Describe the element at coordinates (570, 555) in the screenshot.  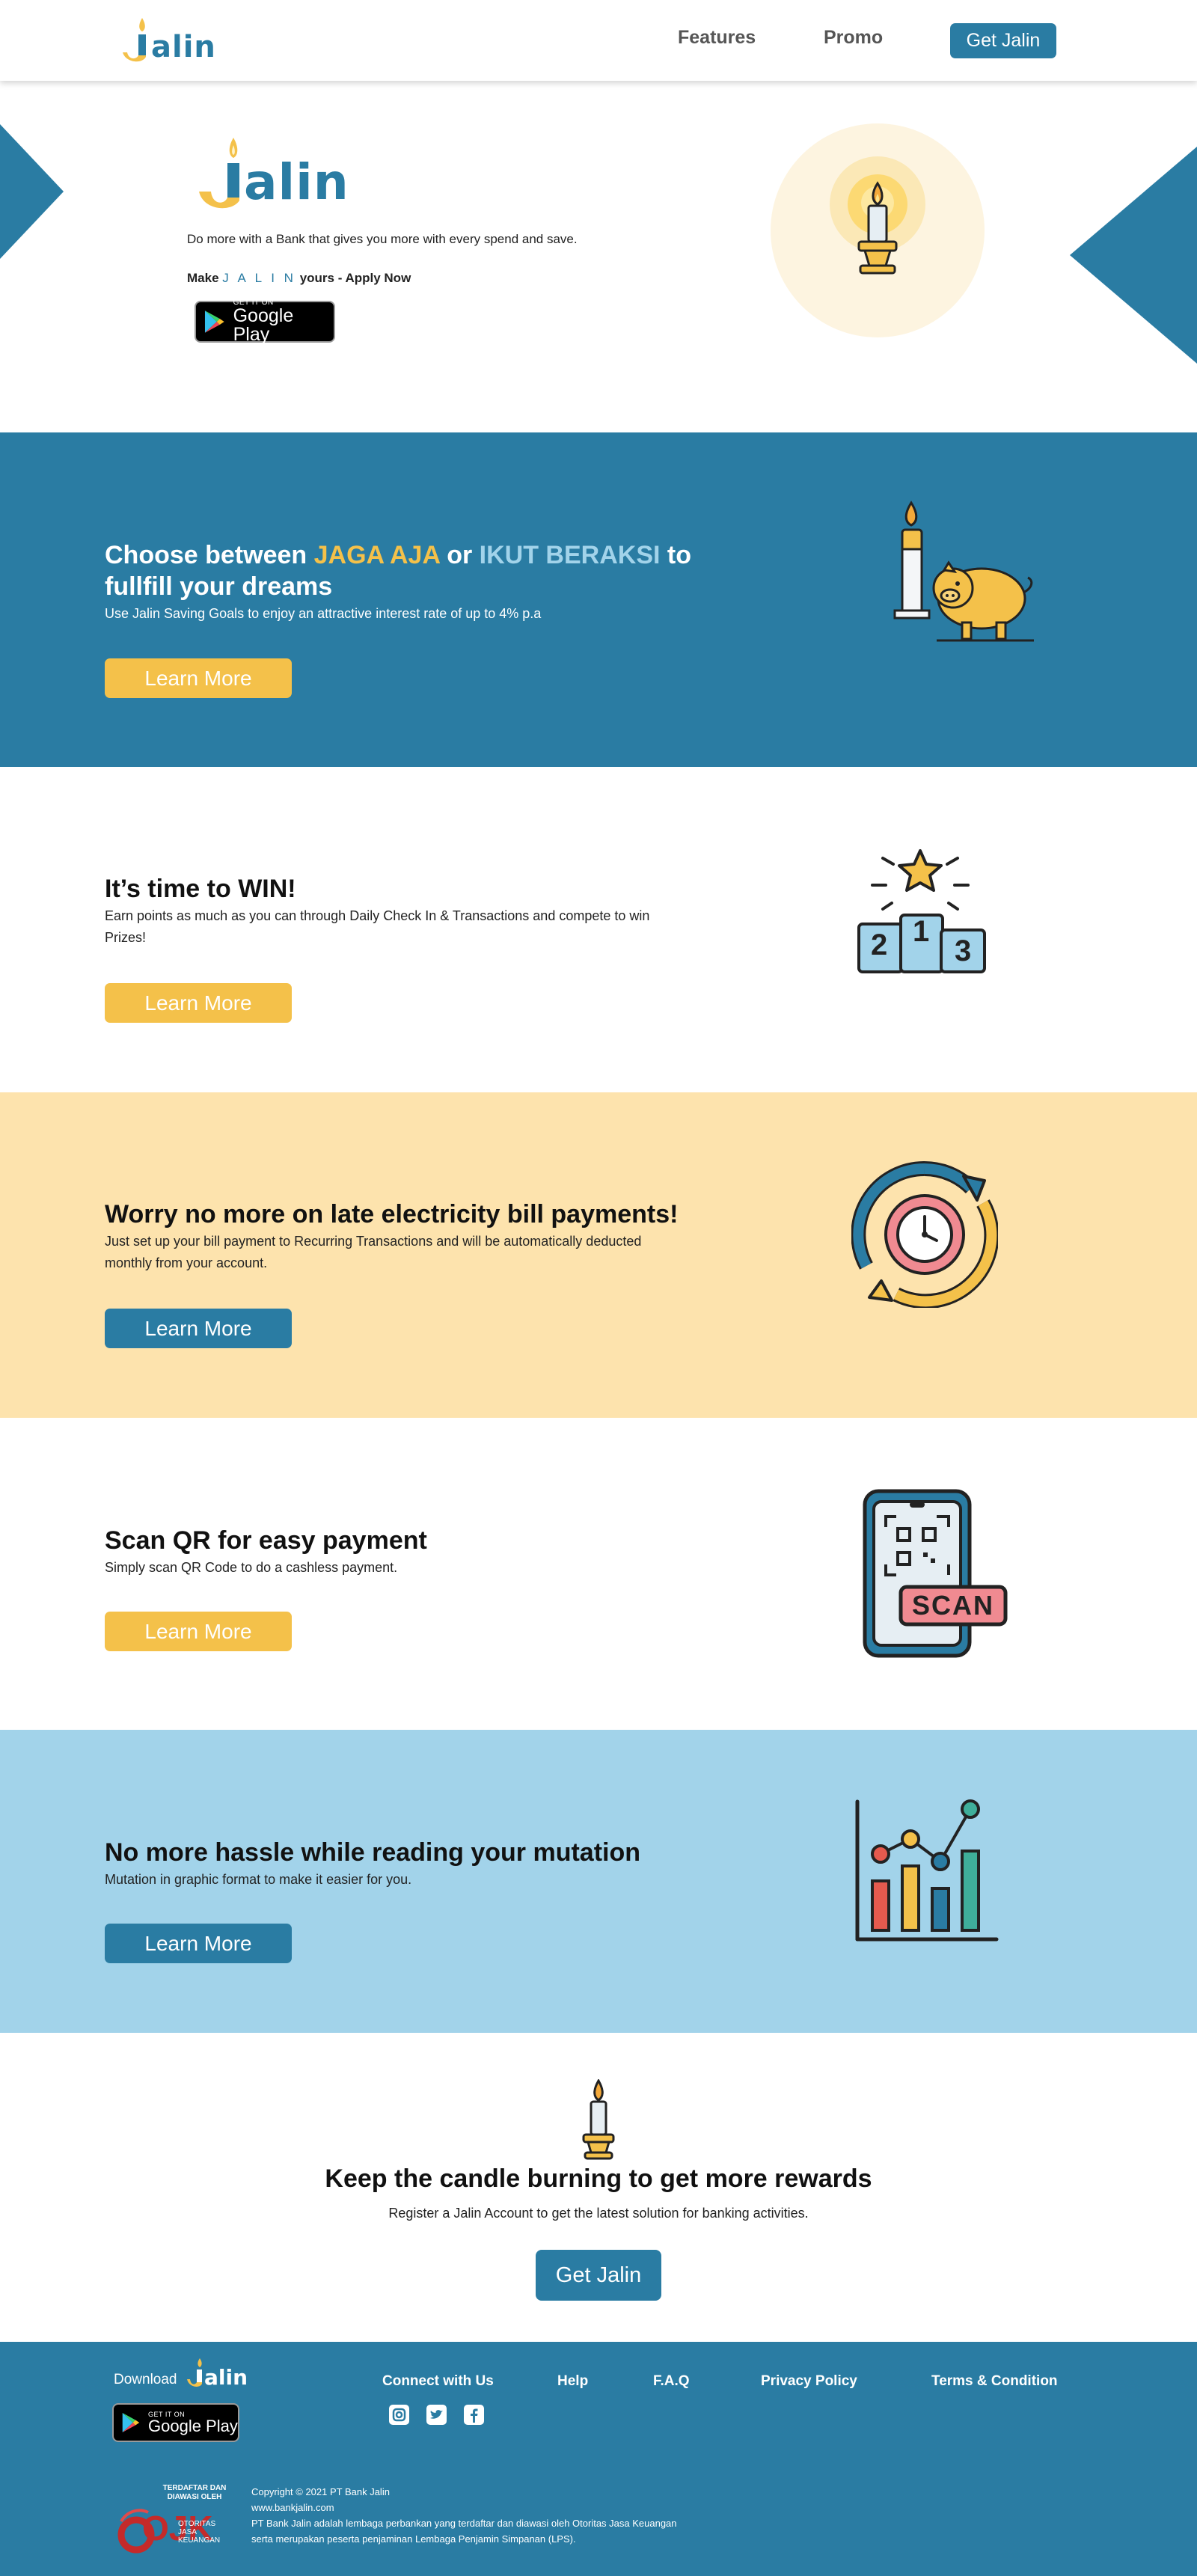
I see `ikut-beraksi-highlight: IKUT BERAKSI` at that location.